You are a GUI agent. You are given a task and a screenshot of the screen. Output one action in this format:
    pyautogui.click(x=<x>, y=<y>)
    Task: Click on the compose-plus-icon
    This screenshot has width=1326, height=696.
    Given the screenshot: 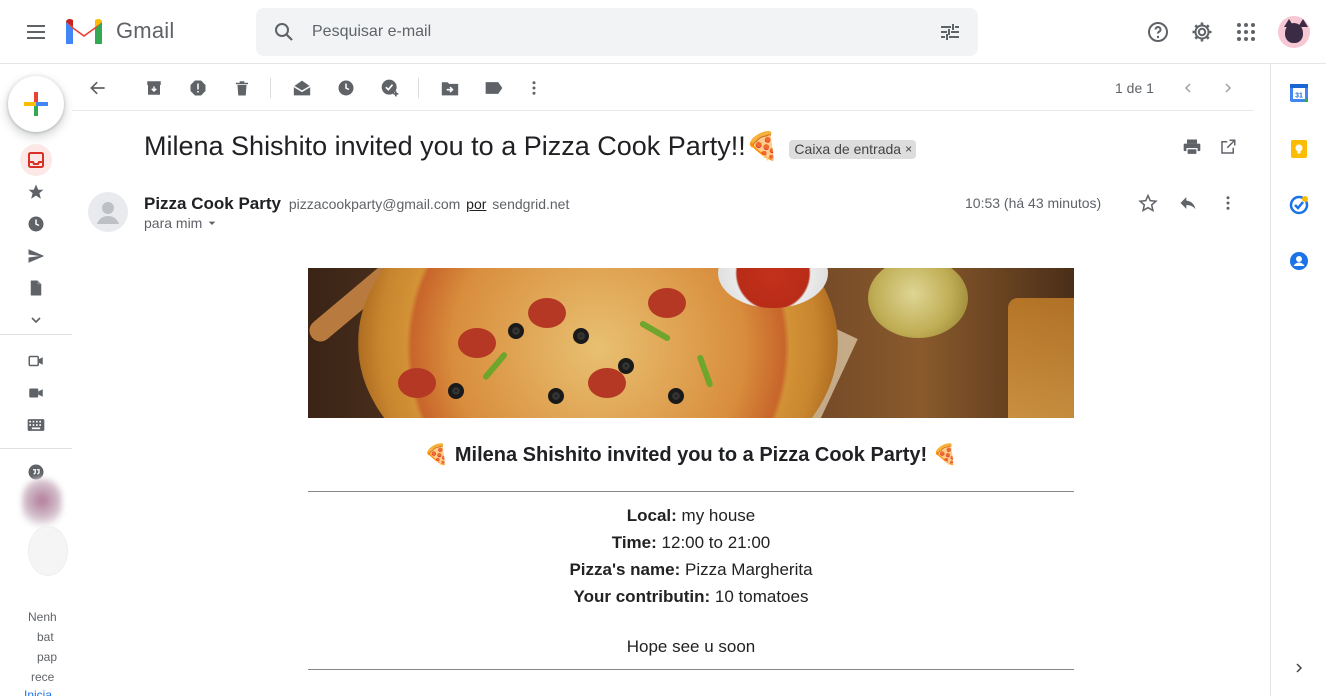 What is the action you would take?
    pyautogui.click(x=36, y=104)
    